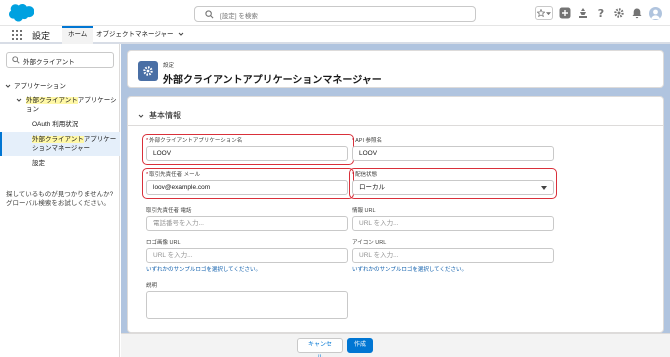  Describe the element at coordinates (366, 175) in the screenshot. I see `field-label-text: 配信状態` at that location.